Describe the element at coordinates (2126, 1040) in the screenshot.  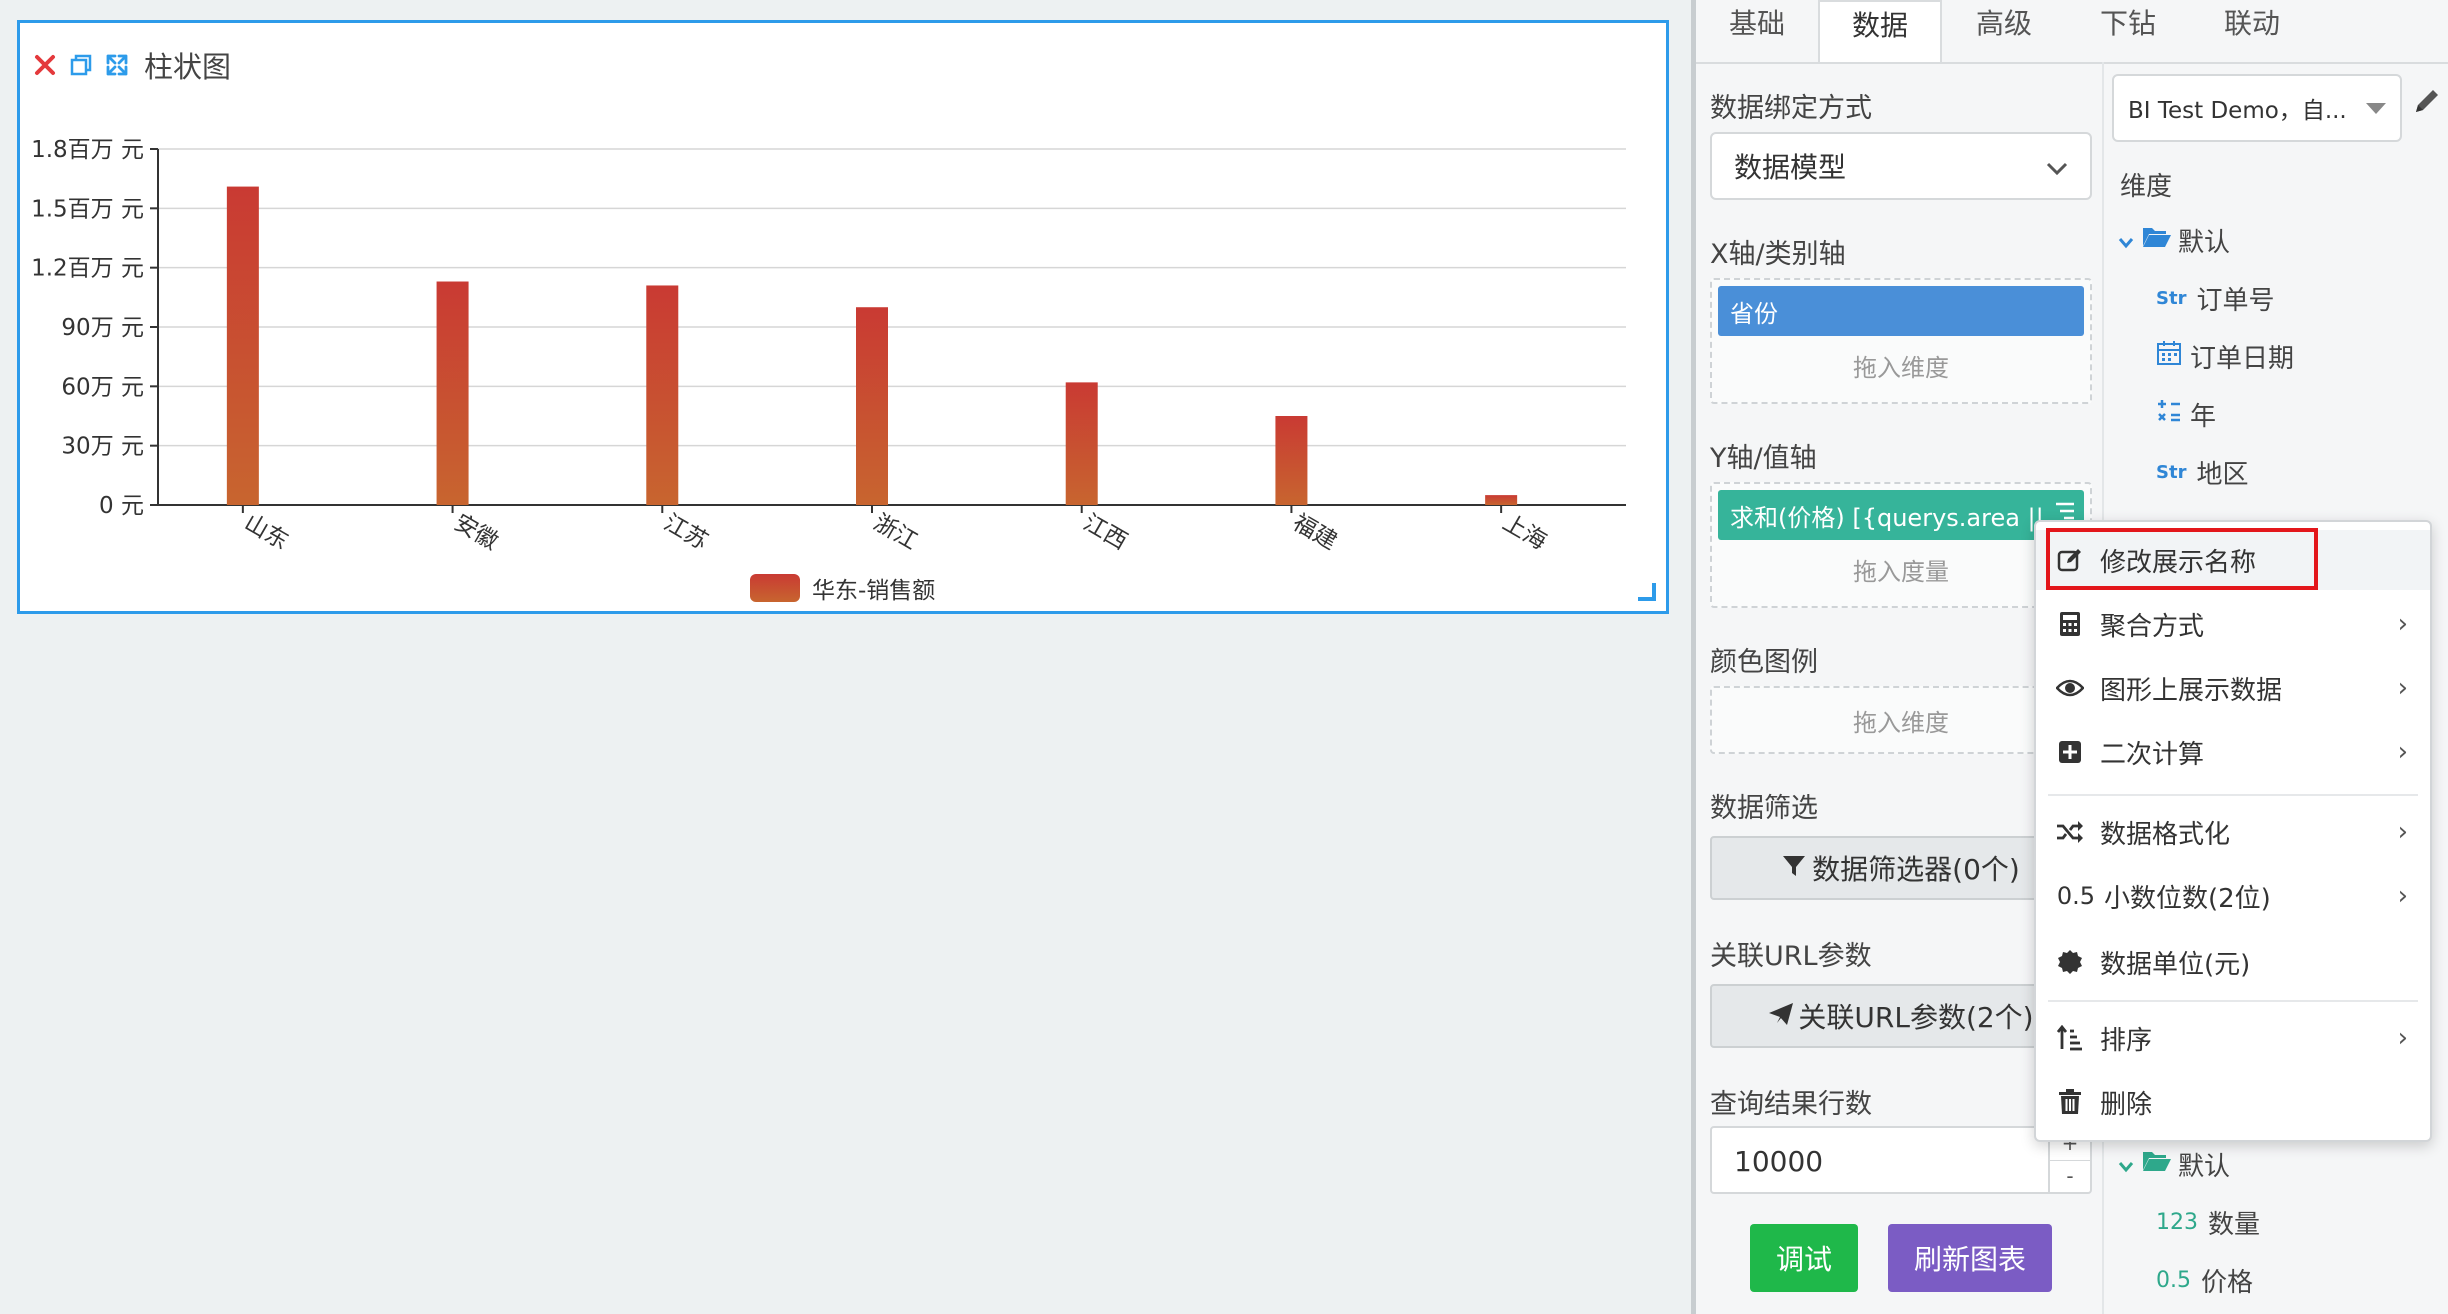
I see `menu-sort-label: 排序` at that location.